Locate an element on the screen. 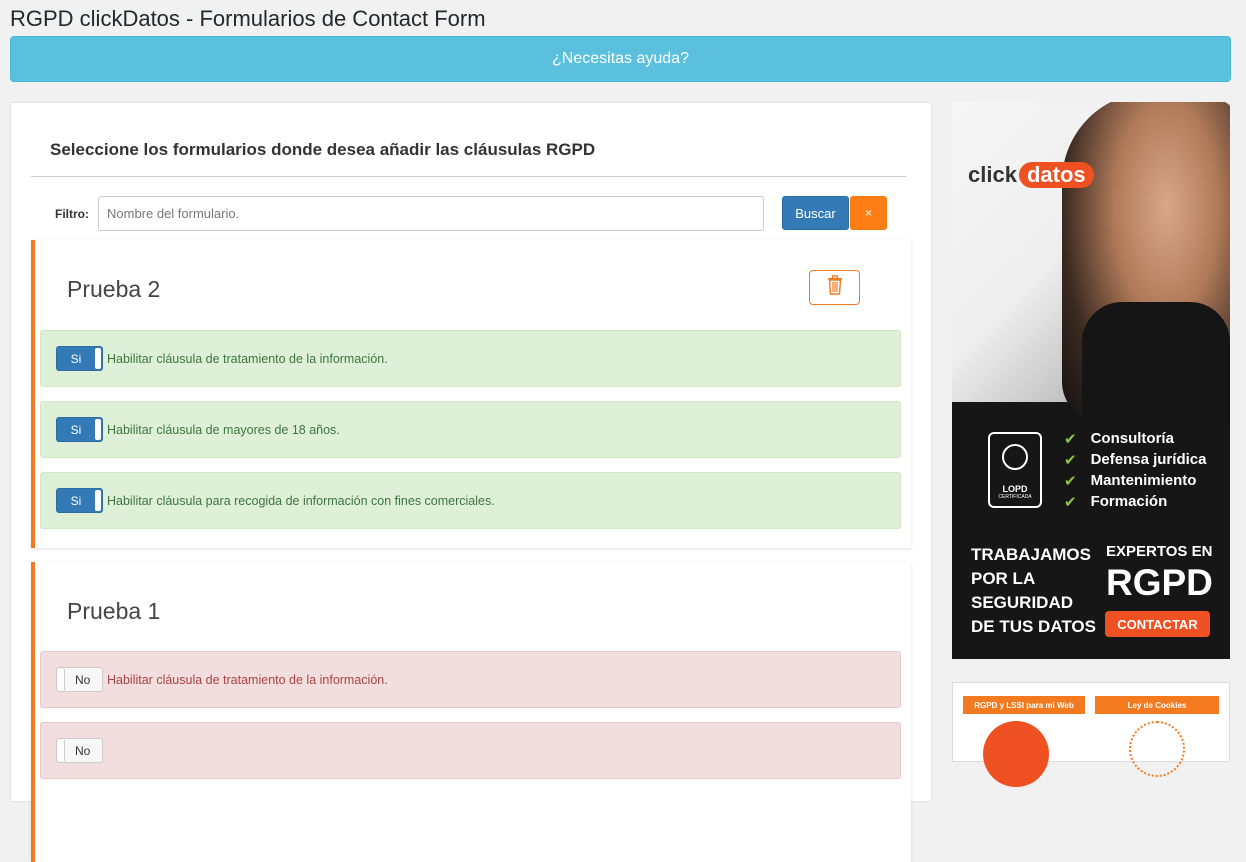 The height and width of the screenshot is (862, 1246). clear-filter-button: × is located at coordinates (868, 213).